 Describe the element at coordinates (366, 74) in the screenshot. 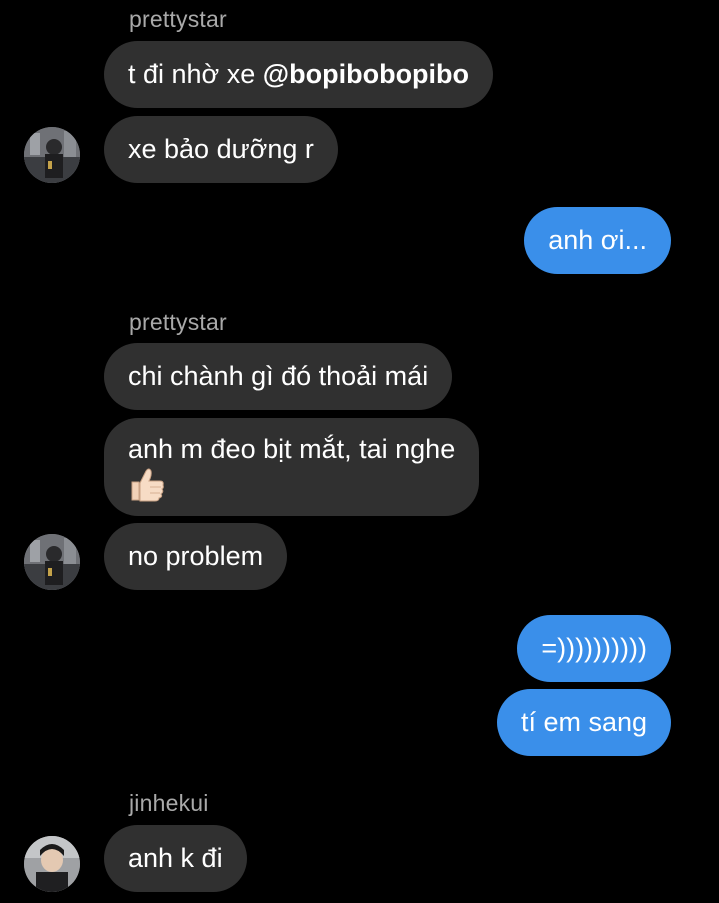

I see `mention-link: @bopibobopibo` at that location.